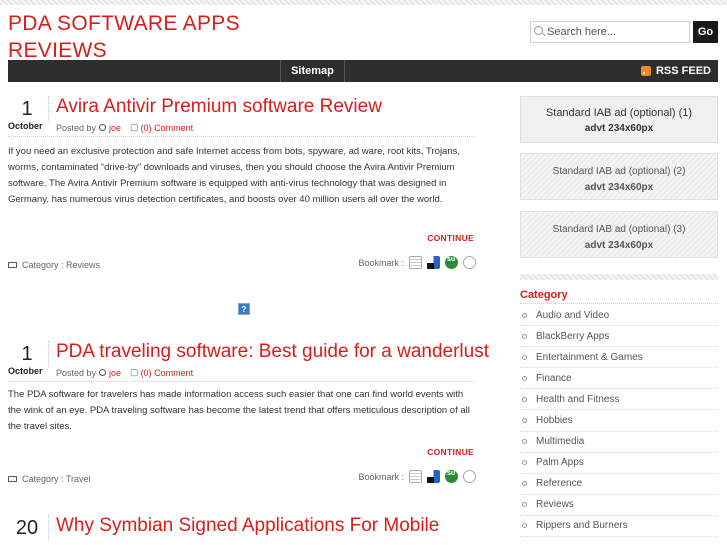 The image size is (727, 545). What do you see at coordinates (619, 171) in the screenshot?
I see `ad-label: Standard IAB ad (optional) (2)` at bounding box center [619, 171].